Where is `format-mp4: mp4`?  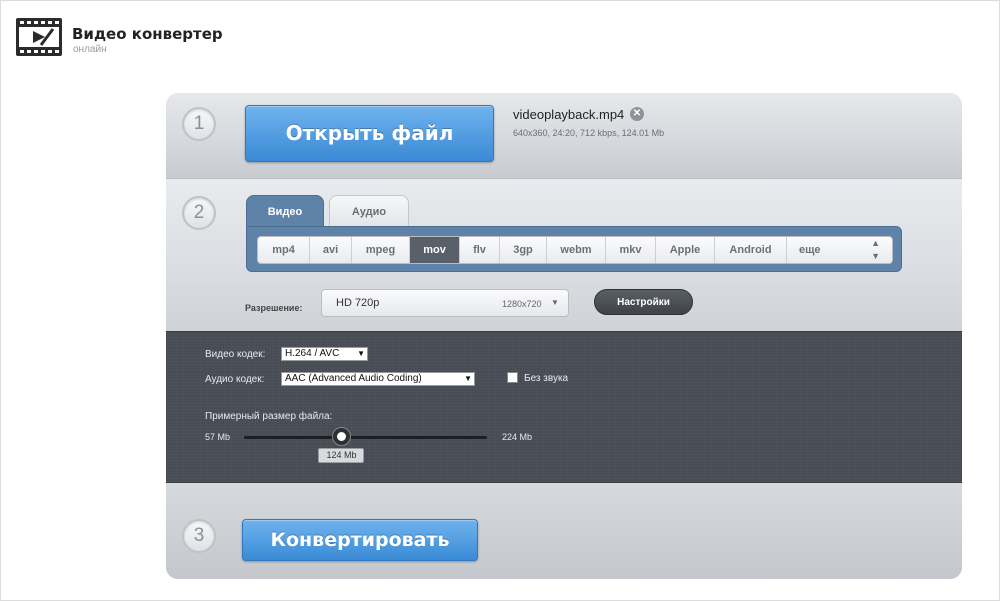 format-mp4: mp4 is located at coordinates (284, 250).